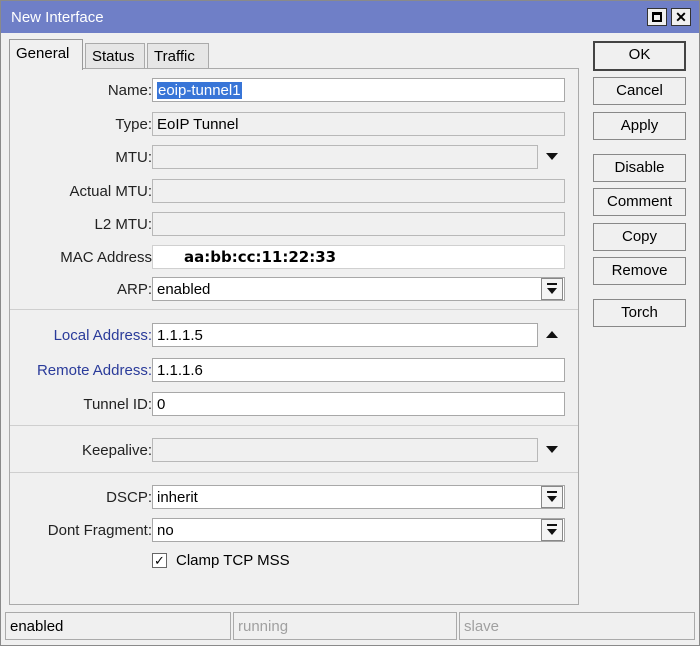  Describe the element at coordinates (552, 334) in the screenshot. I see `local-address-collapse-icon` at that location.